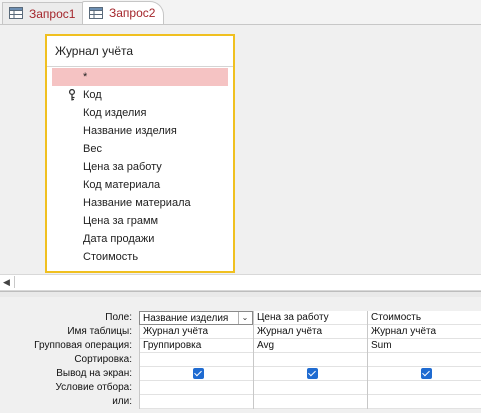  Describe the element at coordinates (132, 13) in the screenshot. I see `tab-label: Запрос2` at that location.